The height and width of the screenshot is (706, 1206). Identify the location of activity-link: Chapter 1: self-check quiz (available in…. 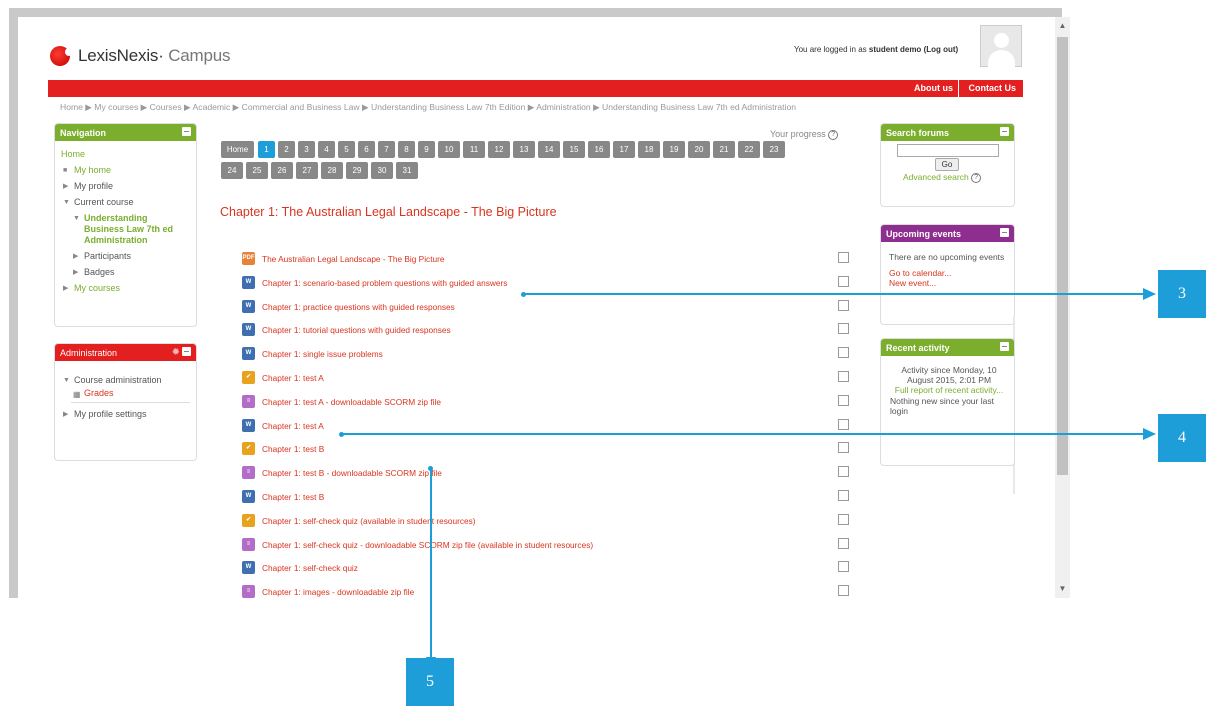
(369, 521).